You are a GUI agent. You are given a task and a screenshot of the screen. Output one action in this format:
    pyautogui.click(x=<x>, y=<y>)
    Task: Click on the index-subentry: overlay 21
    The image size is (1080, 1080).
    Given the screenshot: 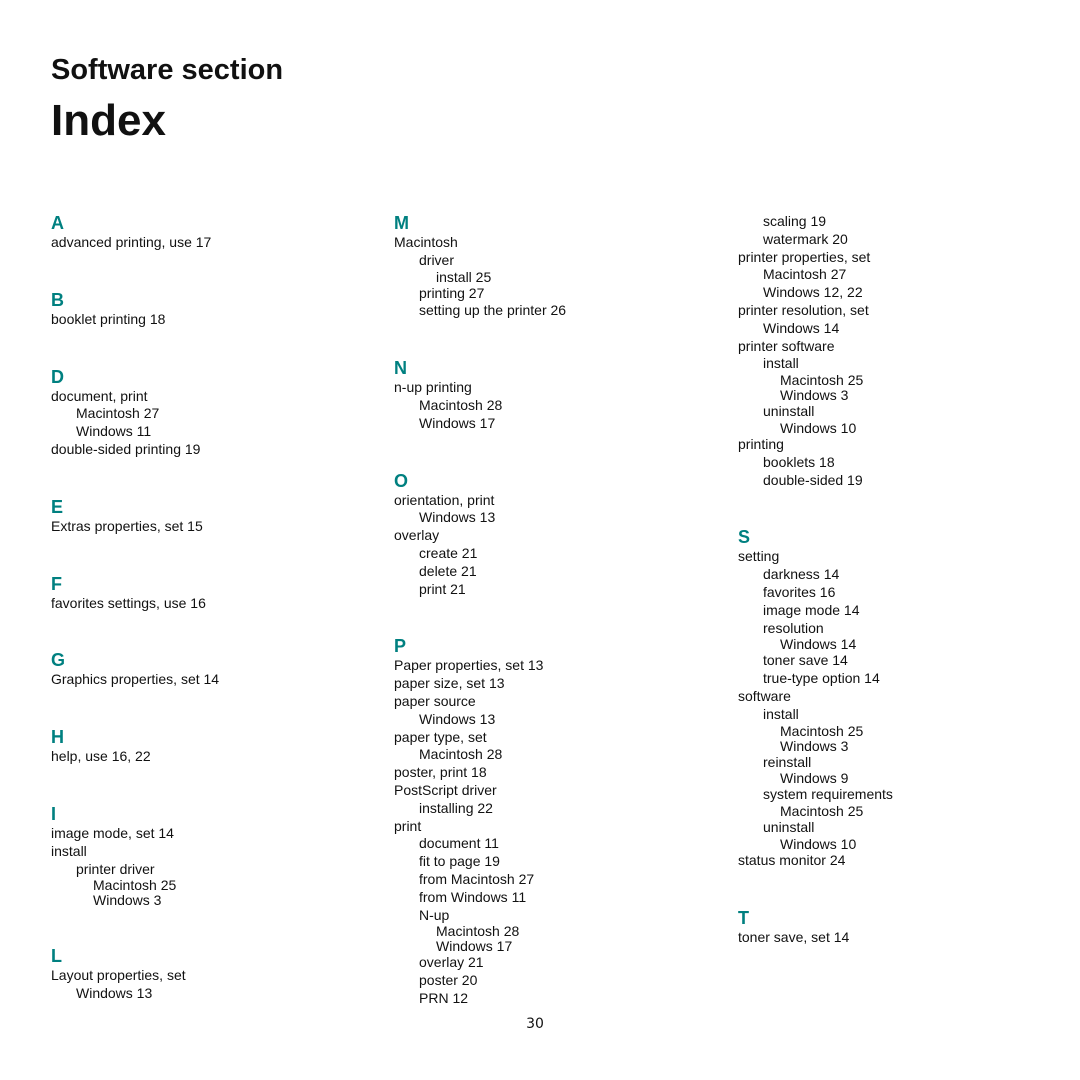 What is the action you would take?
    pyautogui.click(x=451, y=962)
    